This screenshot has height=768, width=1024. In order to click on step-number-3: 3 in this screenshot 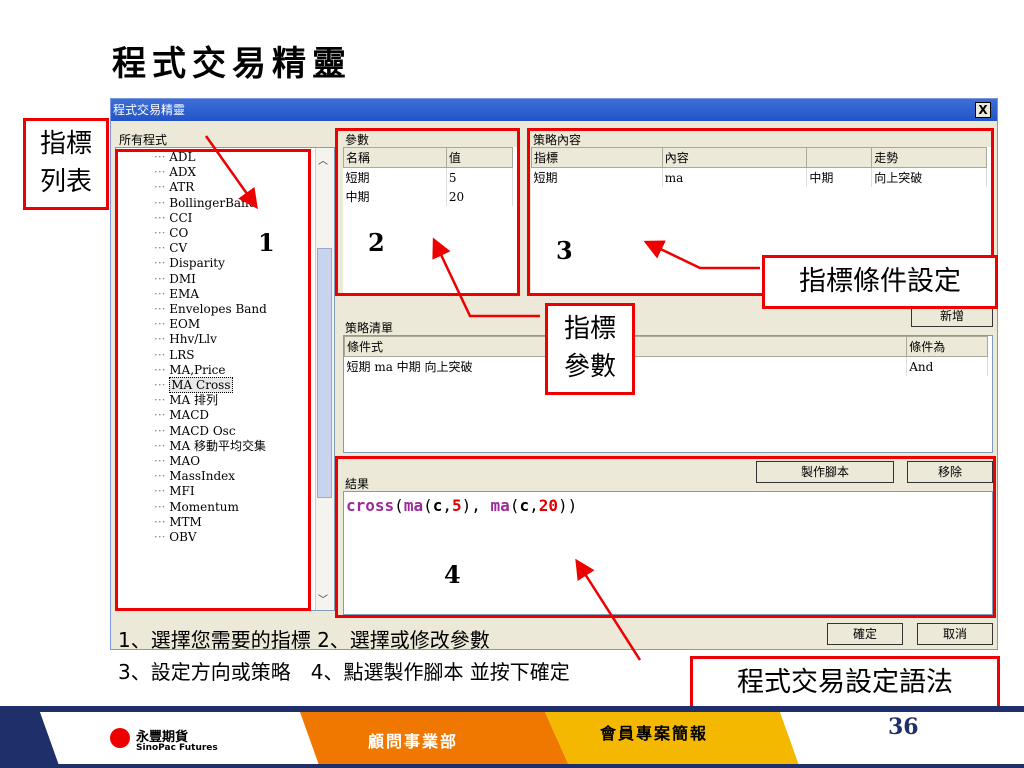, I will do `click(564, 250)`.